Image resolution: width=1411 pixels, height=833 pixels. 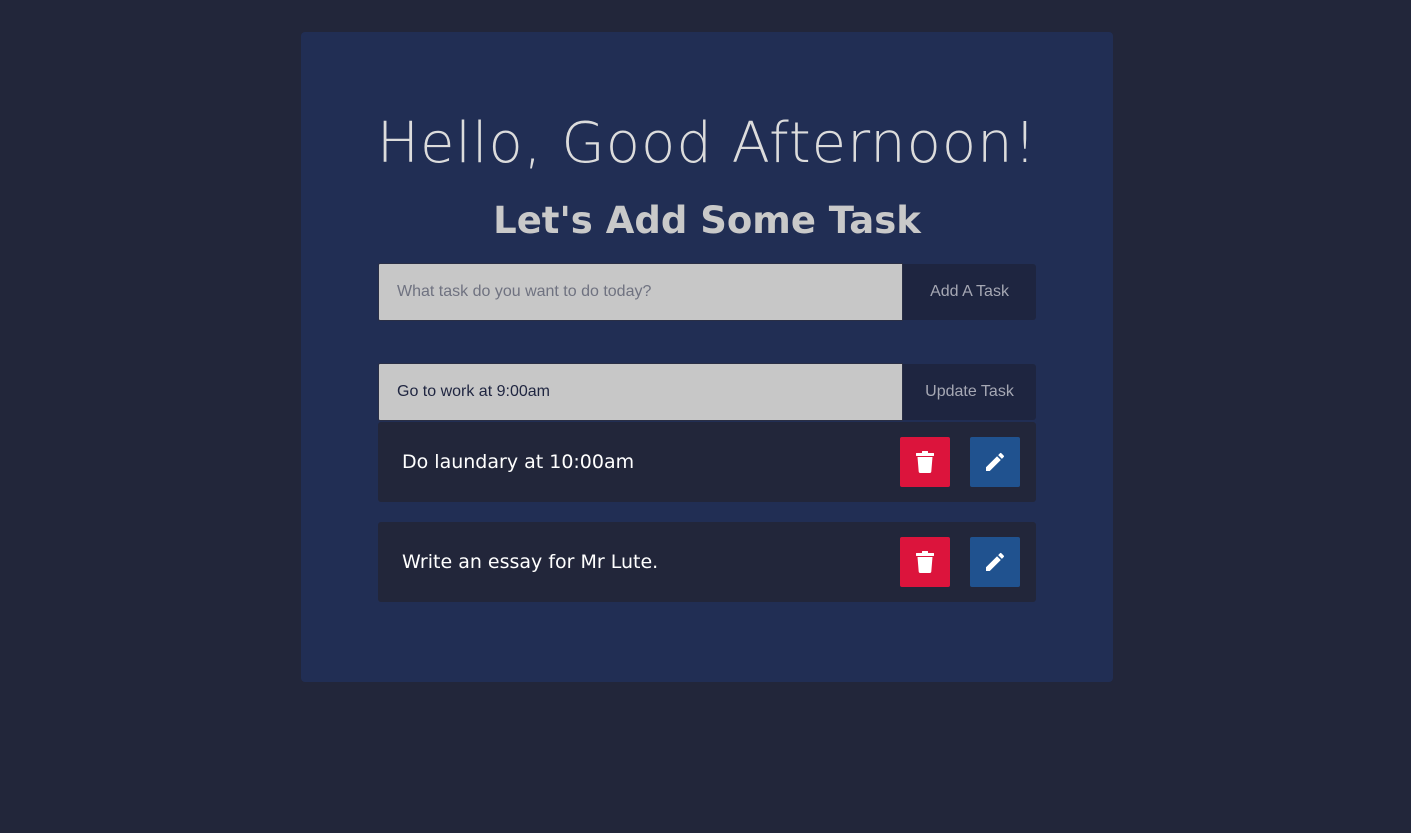 What do you see at coordinates (518, 462) in the screenshot?
I see `task-text: Do laundary at 10:00am` at bounding box center [518, 462].